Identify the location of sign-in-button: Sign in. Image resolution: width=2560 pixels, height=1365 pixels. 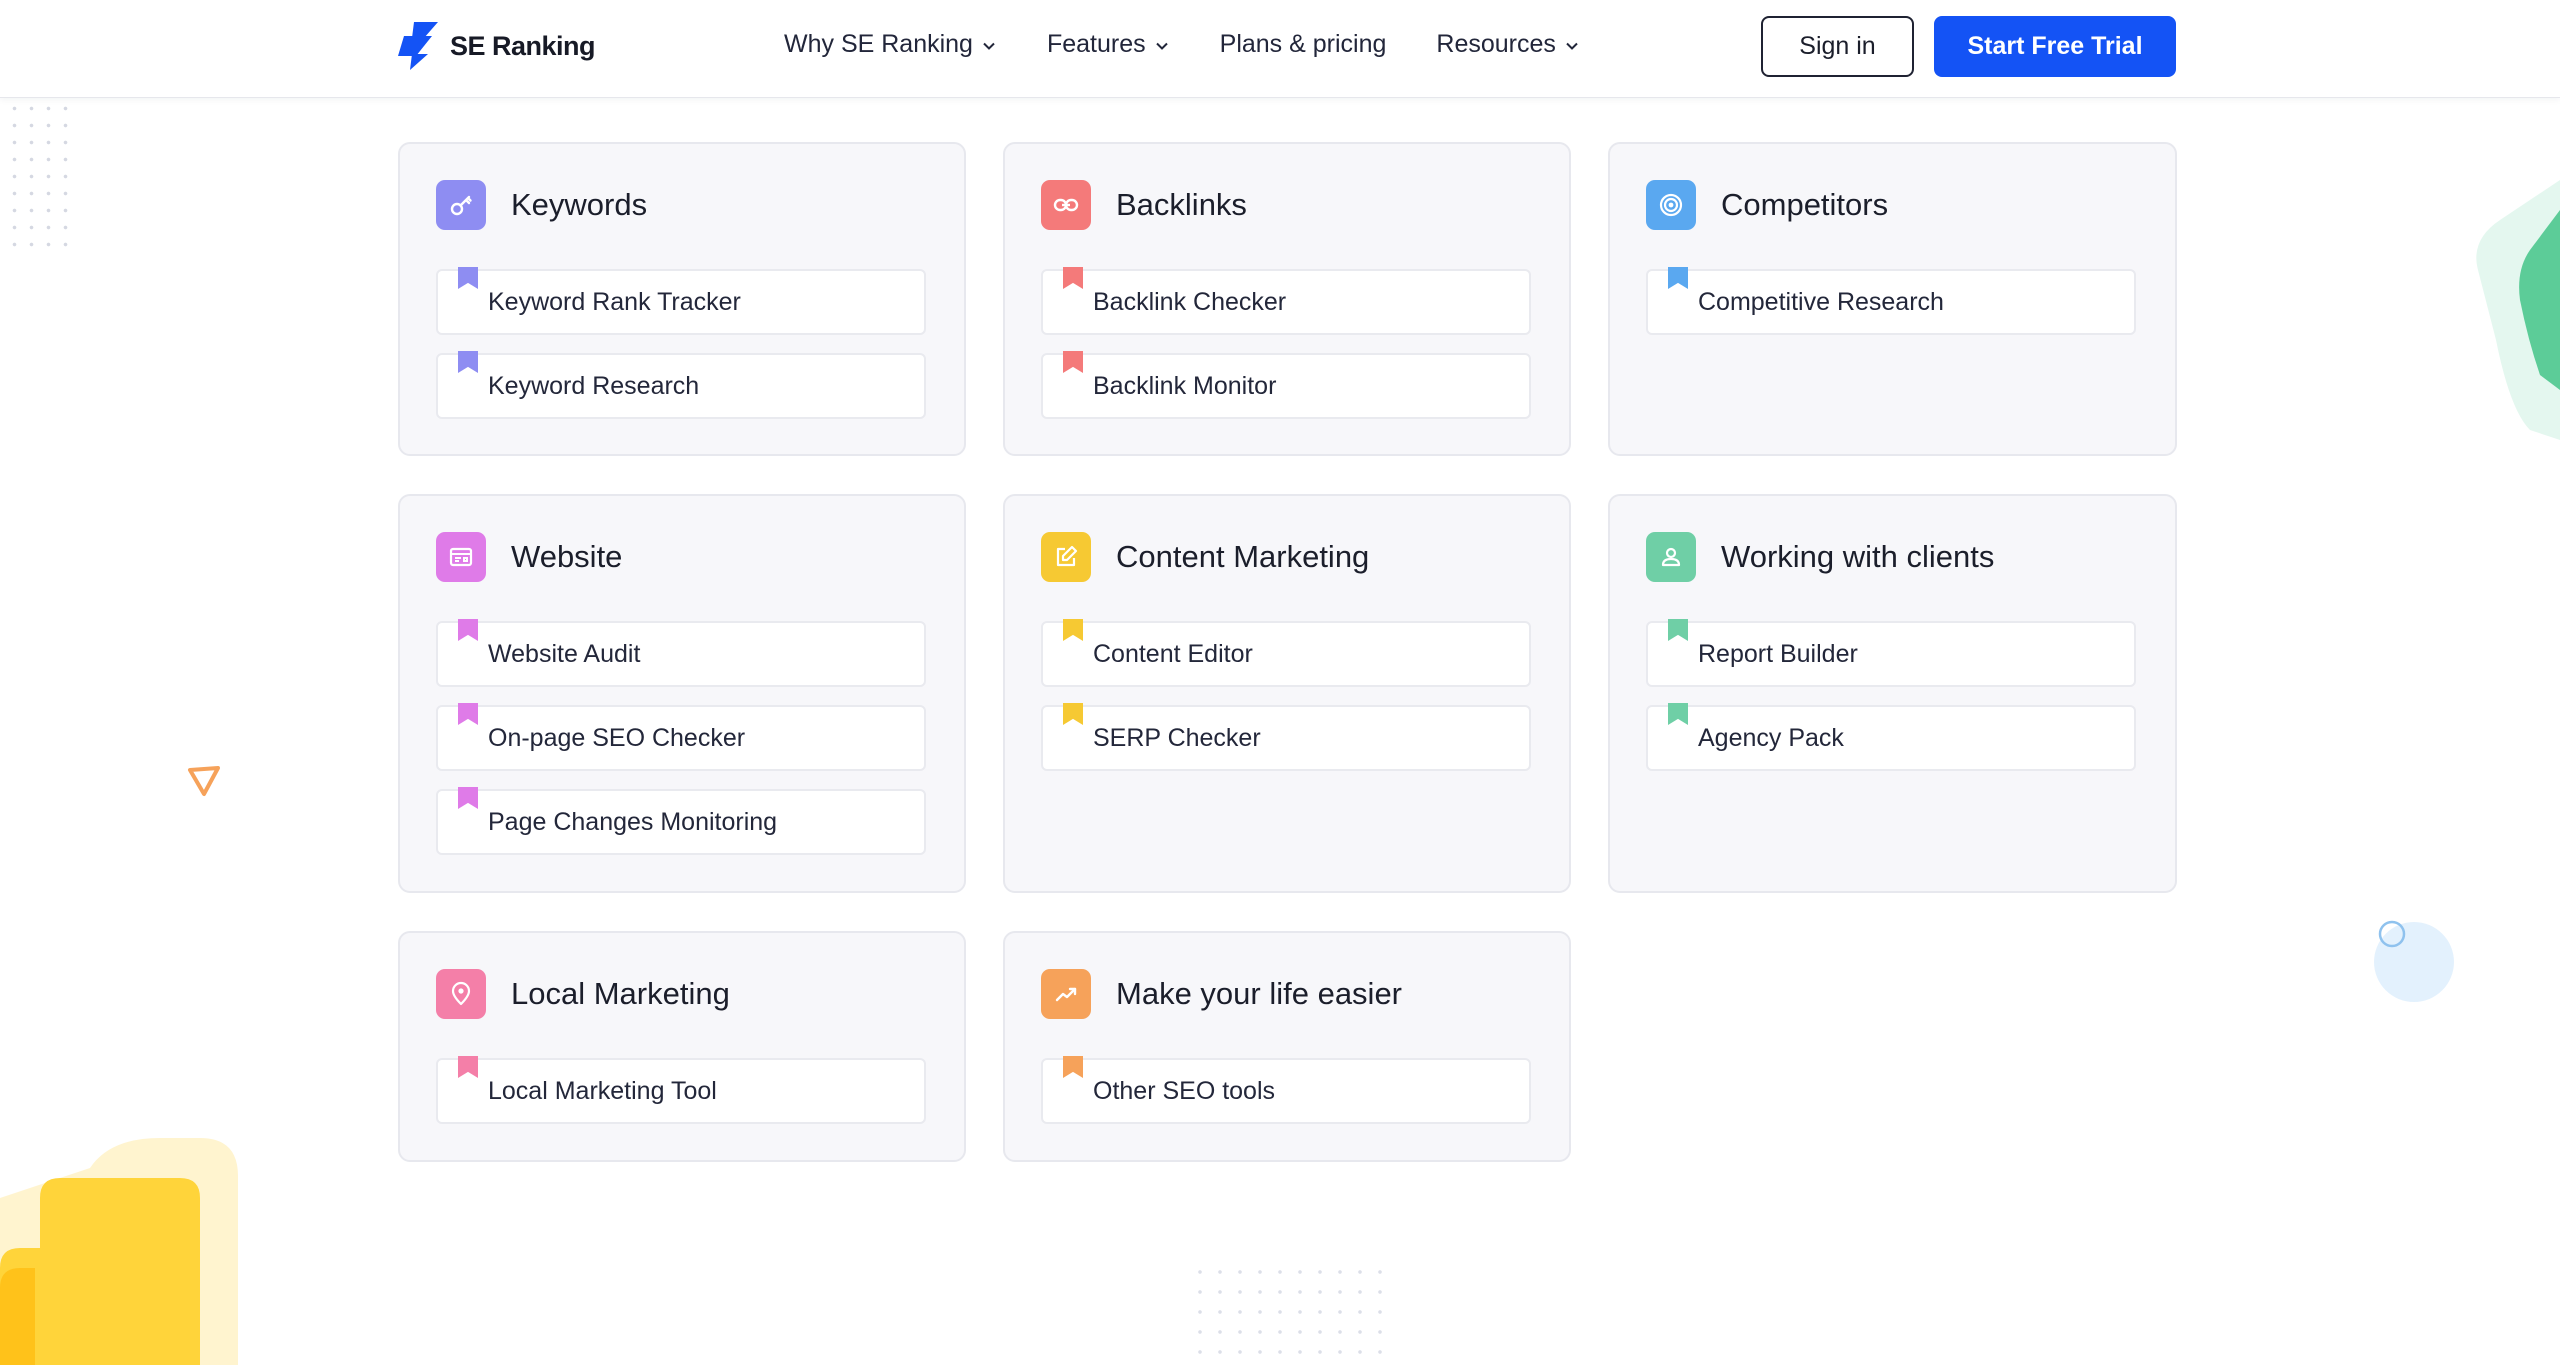
(1837, 46).